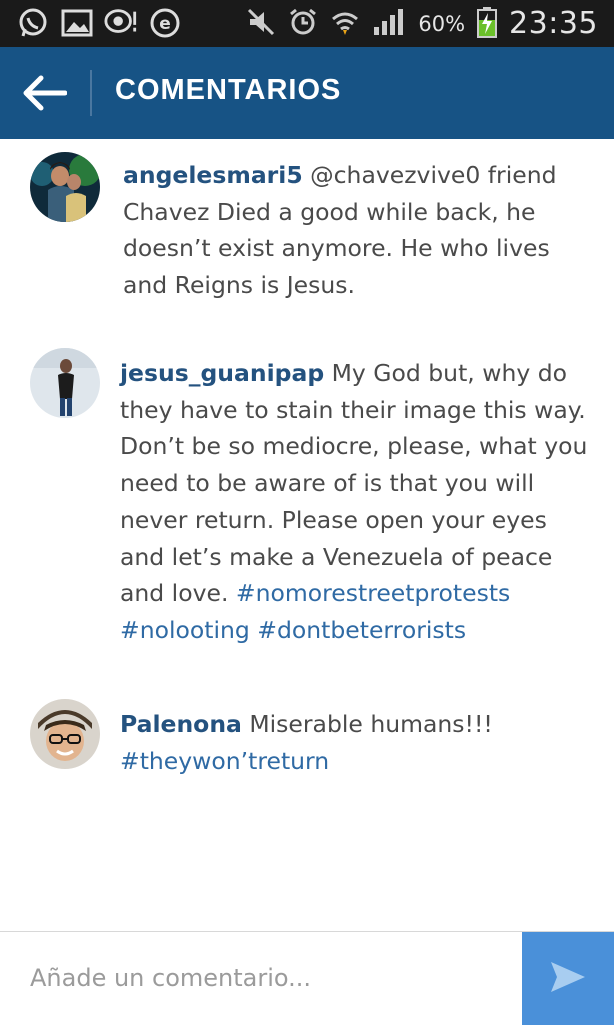 The image size is (614, 1025). I want to click on send-icon, so click(568, 979).